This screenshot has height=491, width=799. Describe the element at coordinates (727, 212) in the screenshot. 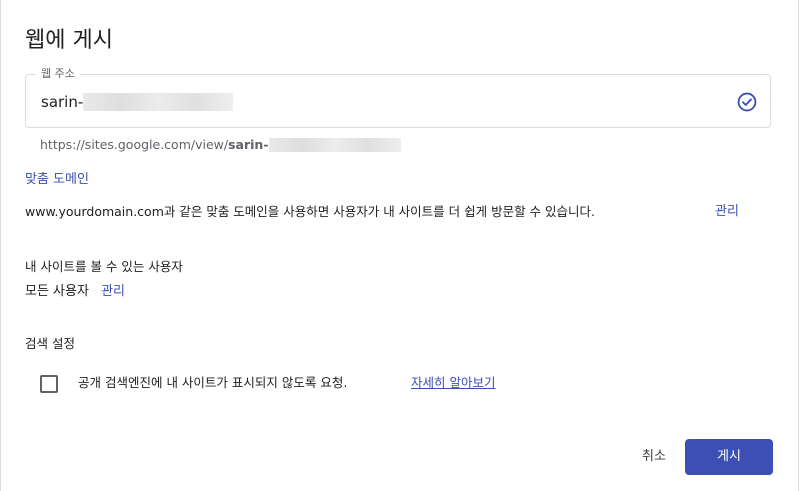

I see `custom-domain-manage-link: 관리` at that location.